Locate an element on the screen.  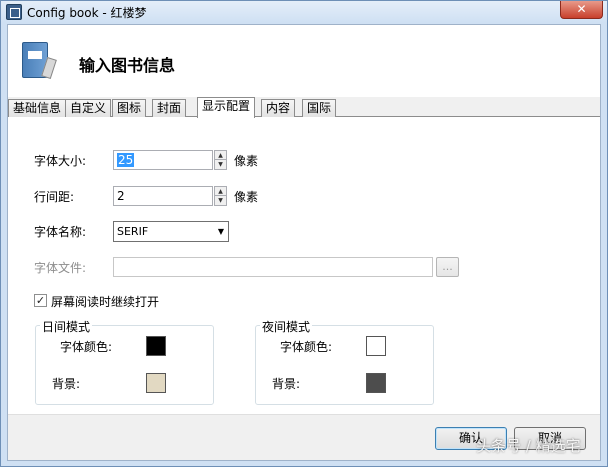
tab-content: 内容 is located at coordinates (278, 108).